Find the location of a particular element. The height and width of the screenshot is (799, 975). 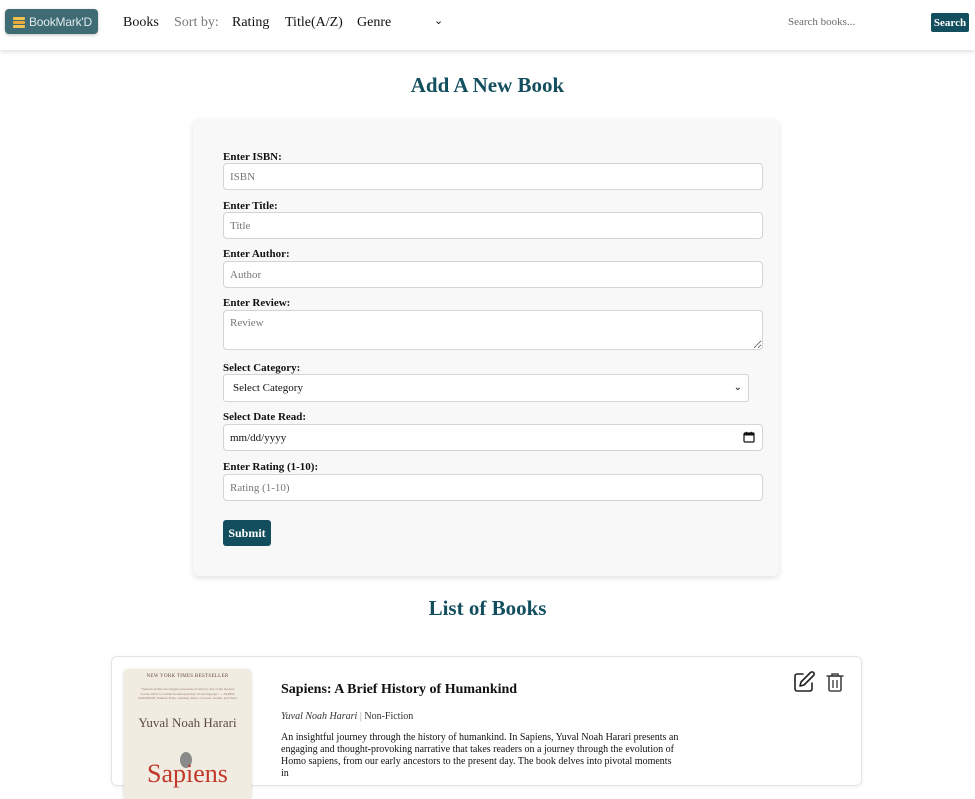

calendar-icon is located at coordinates (749, 437).